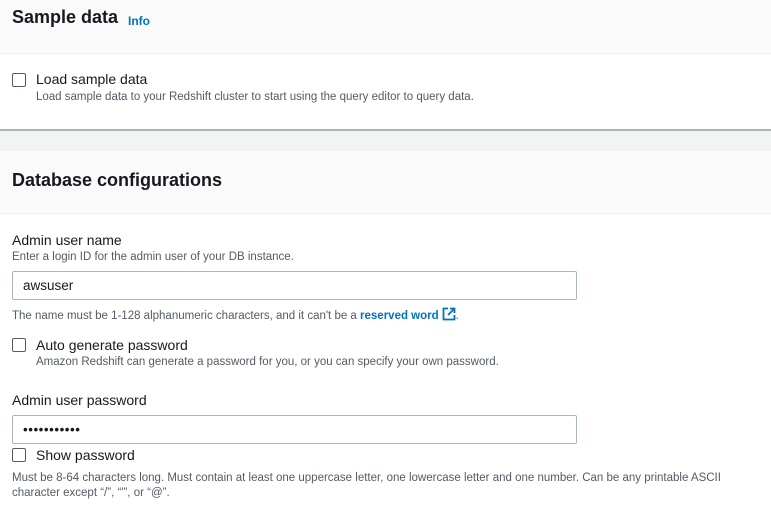 Image resolution: width=771 pixels, height=508 pixels. I want to click on admin-user-name-label: Admin user name, so click(67, 240).